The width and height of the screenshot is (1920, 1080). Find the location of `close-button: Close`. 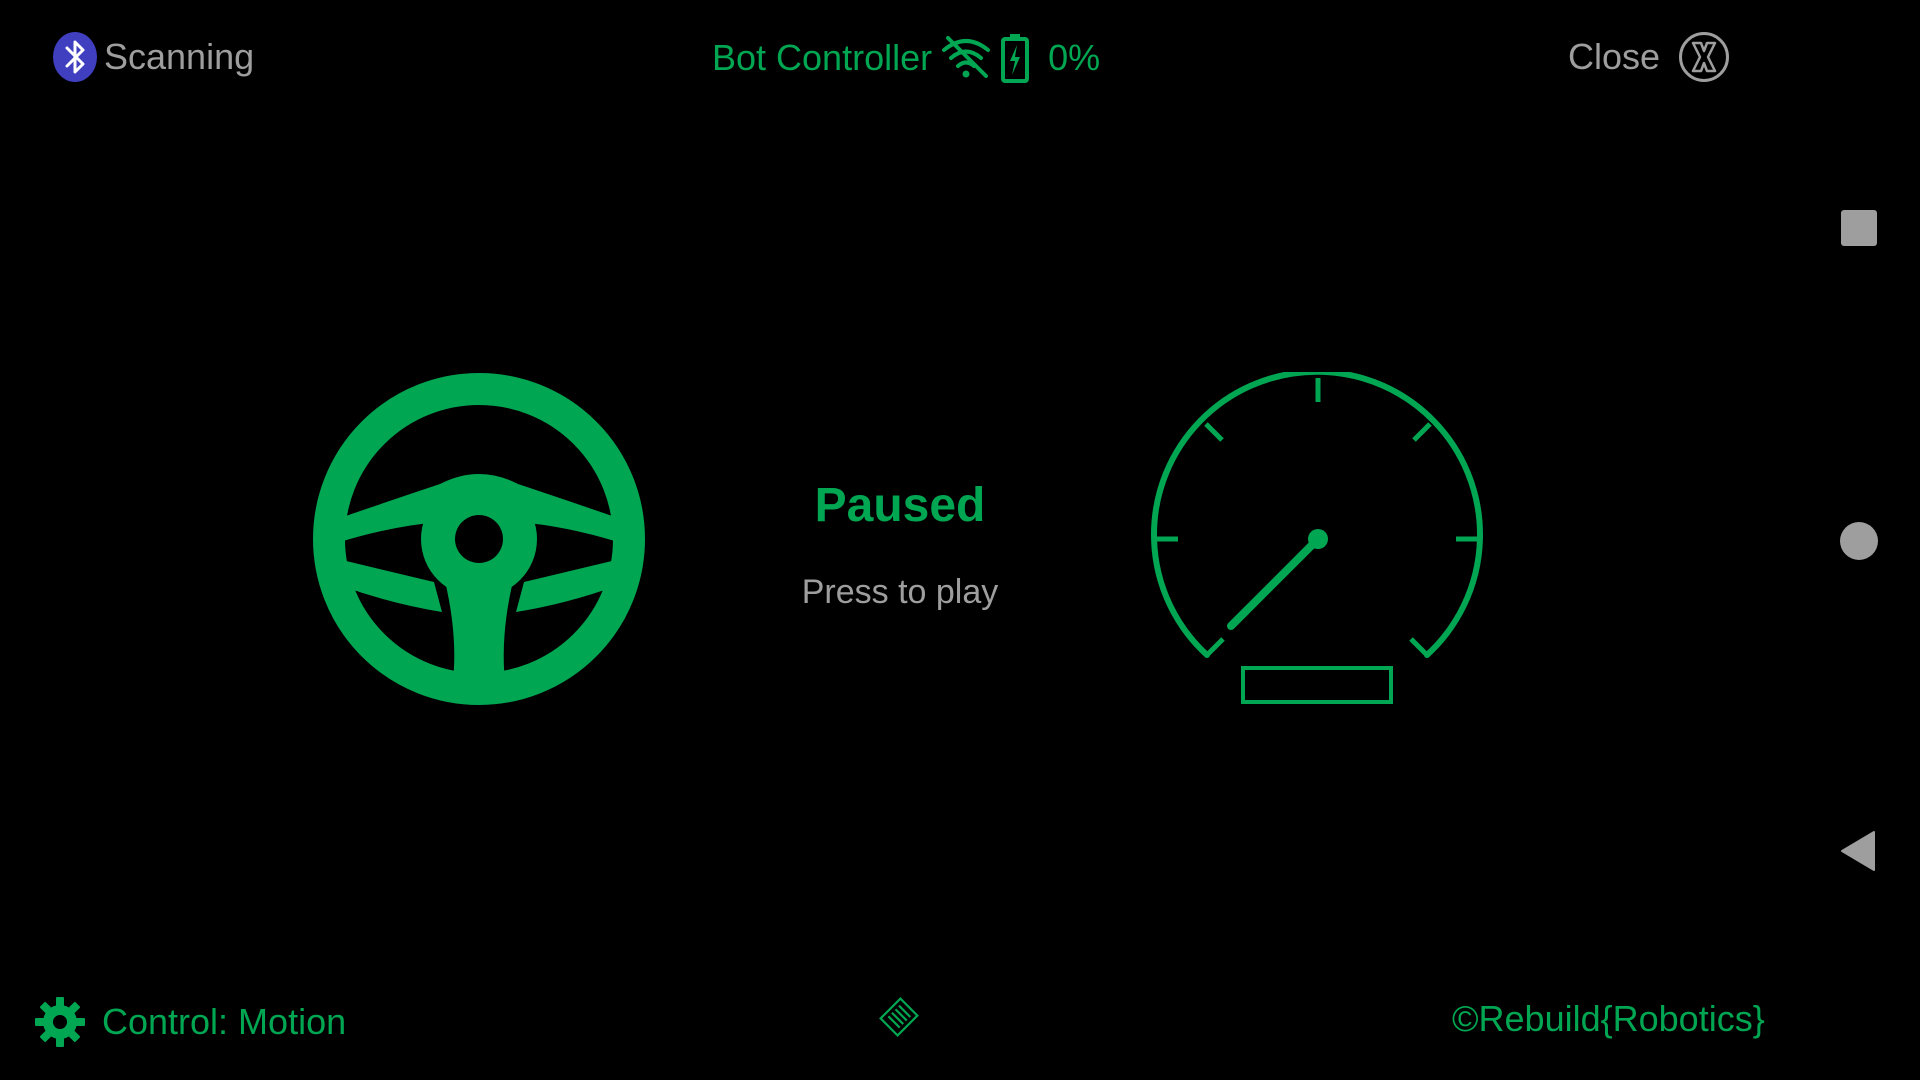

close-button: Close is located at coordinates (1649, 57).